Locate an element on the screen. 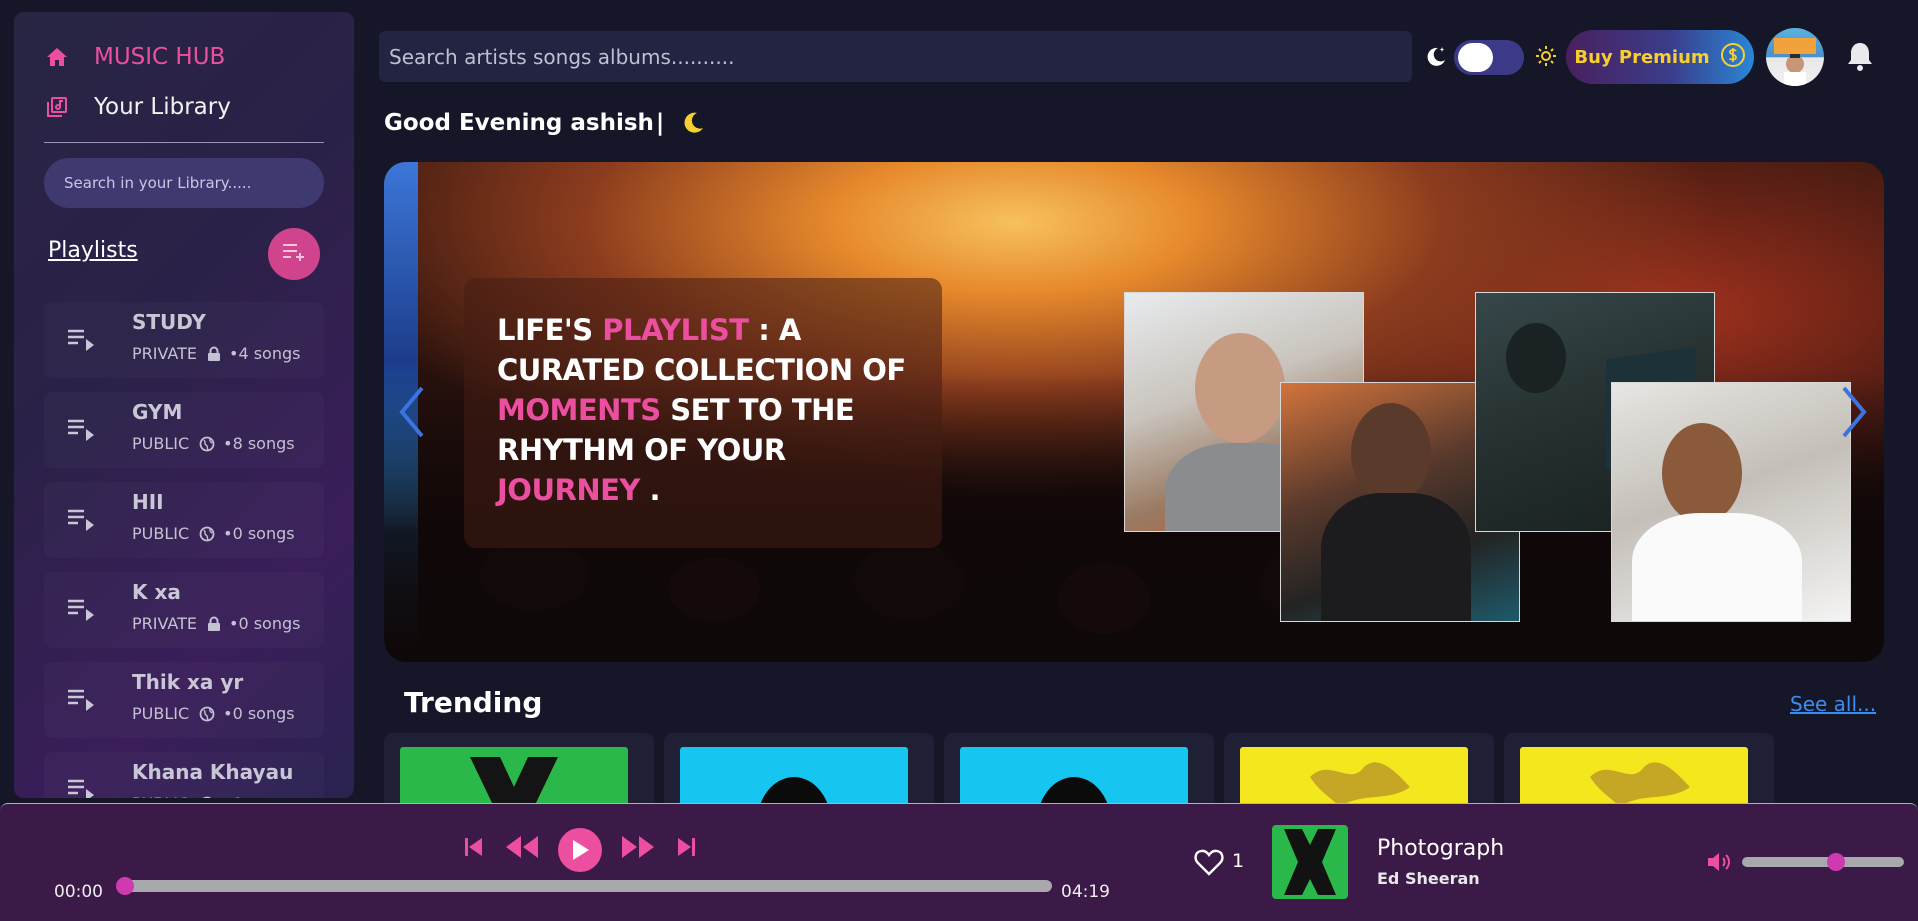  theme-toggle is located at coordinates (1489, 57).